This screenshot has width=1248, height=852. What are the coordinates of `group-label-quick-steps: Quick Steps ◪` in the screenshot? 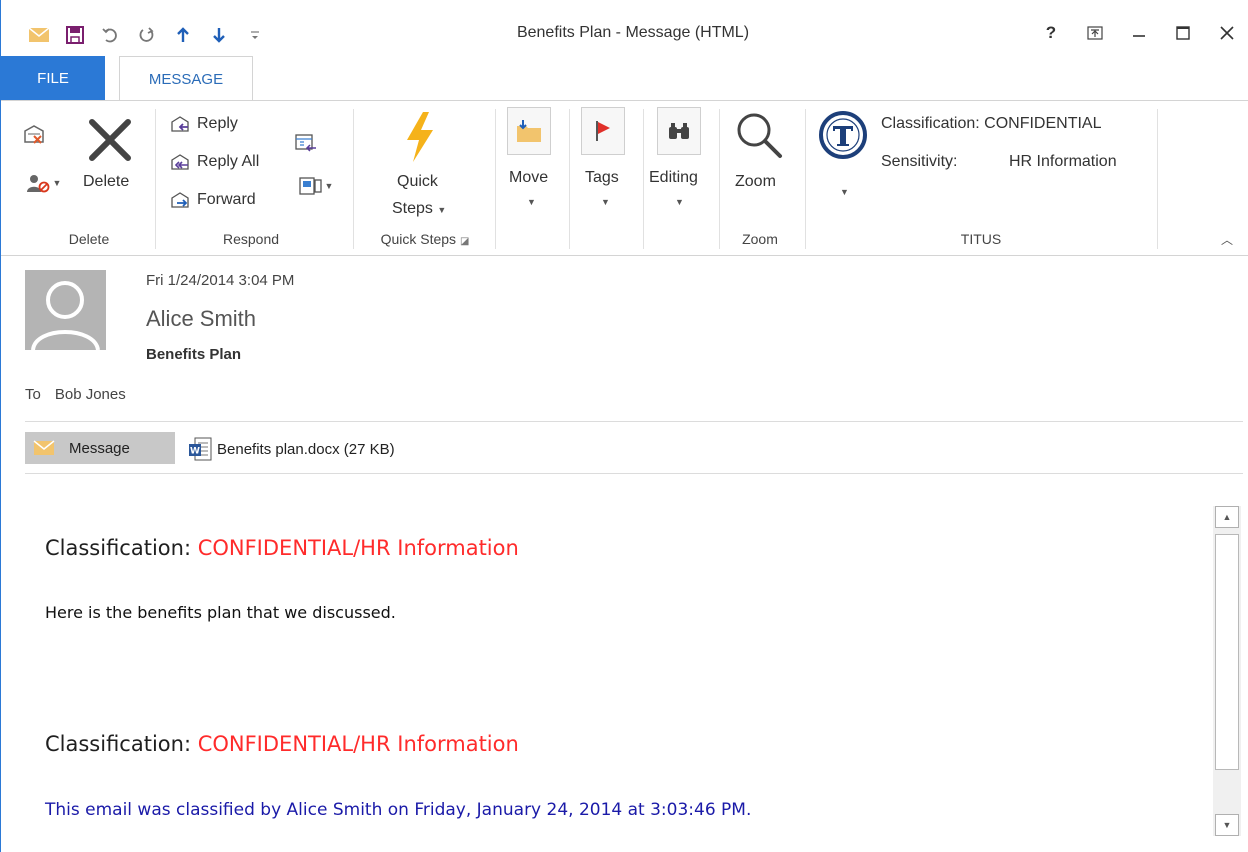 It's located at (425, 239).